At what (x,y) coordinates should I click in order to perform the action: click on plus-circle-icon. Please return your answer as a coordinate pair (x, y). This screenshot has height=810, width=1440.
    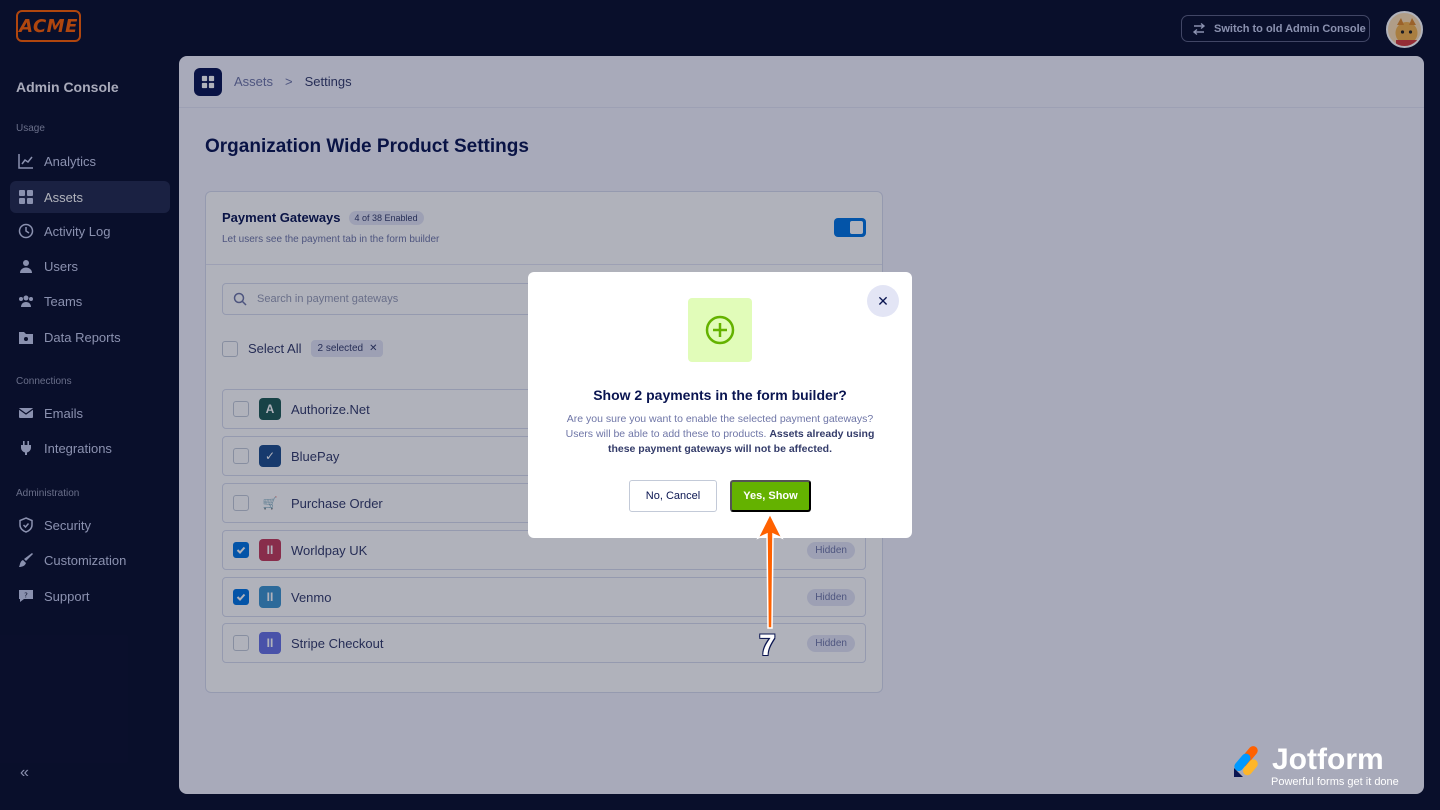
    Looking at the image, I should click on (720, 330).